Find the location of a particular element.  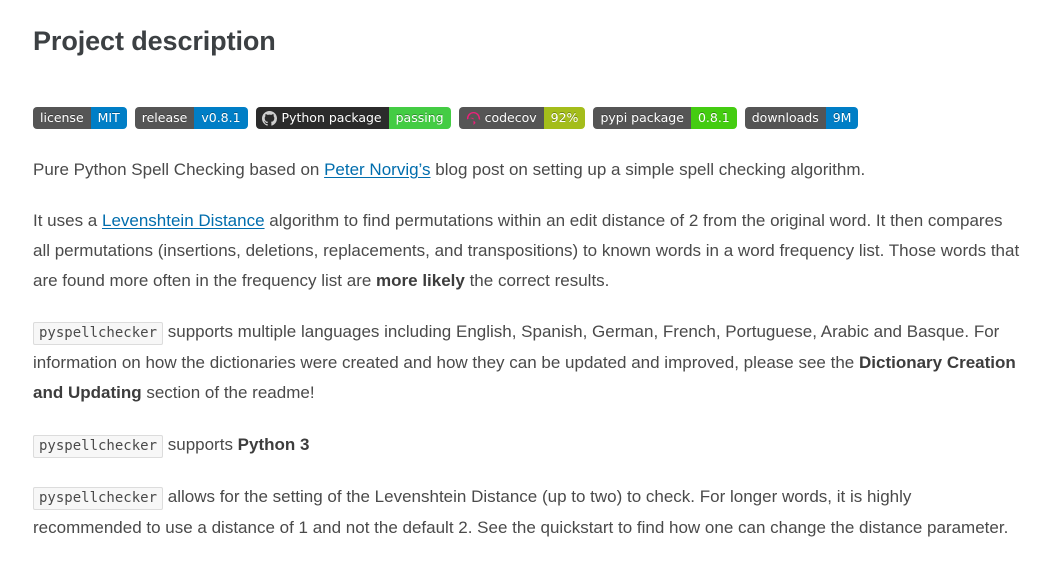

downloads-badge-label: downloads is located at coordinates (785, 118).